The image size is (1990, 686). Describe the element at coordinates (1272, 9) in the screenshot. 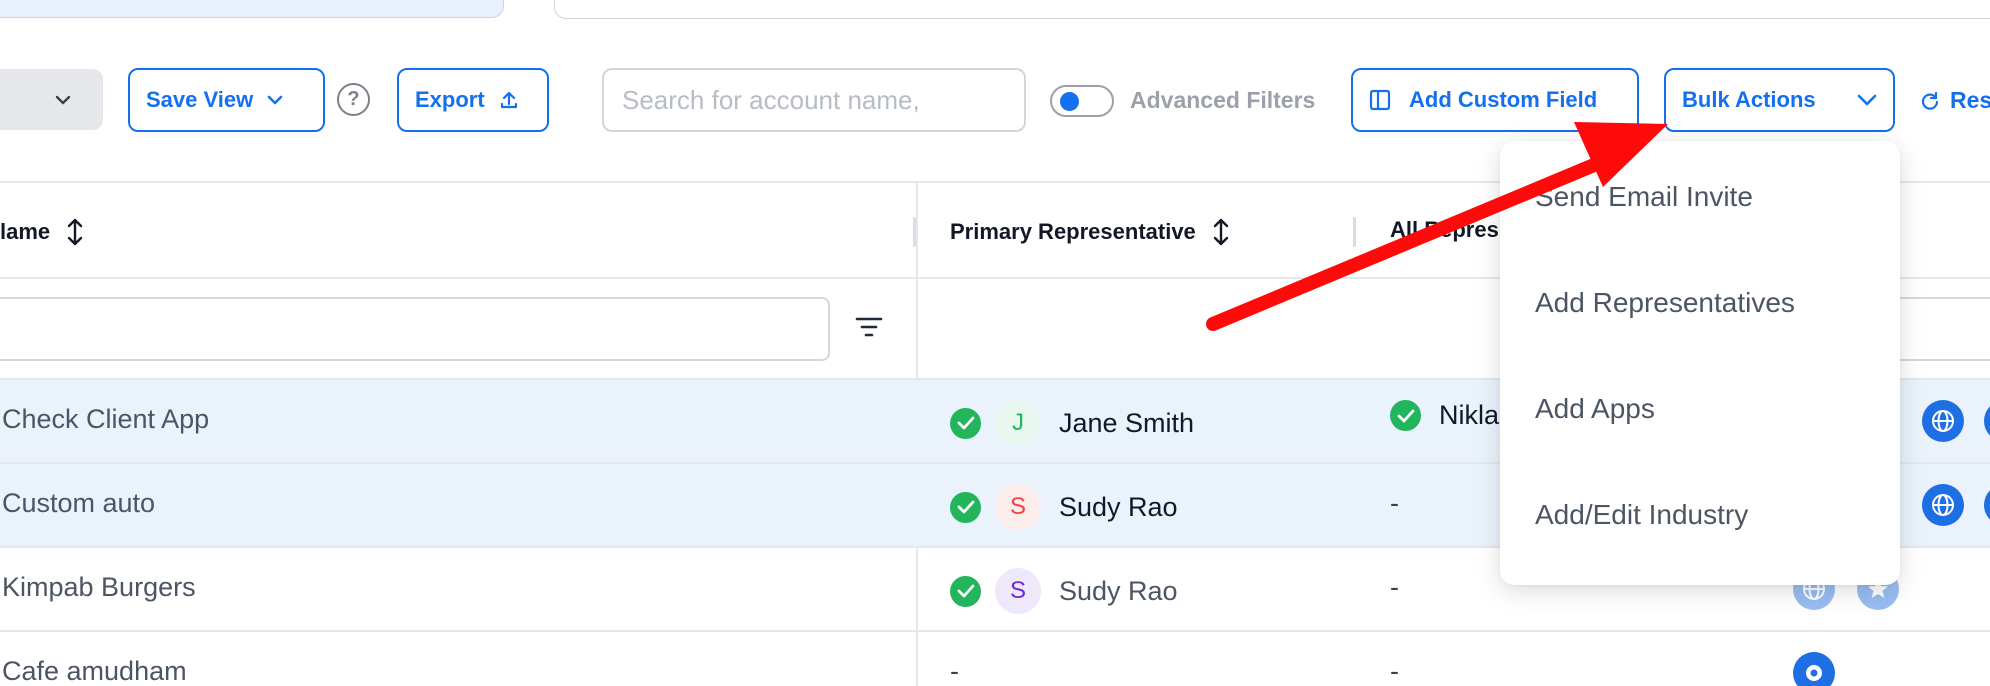

I see `top-input-area` at that location.